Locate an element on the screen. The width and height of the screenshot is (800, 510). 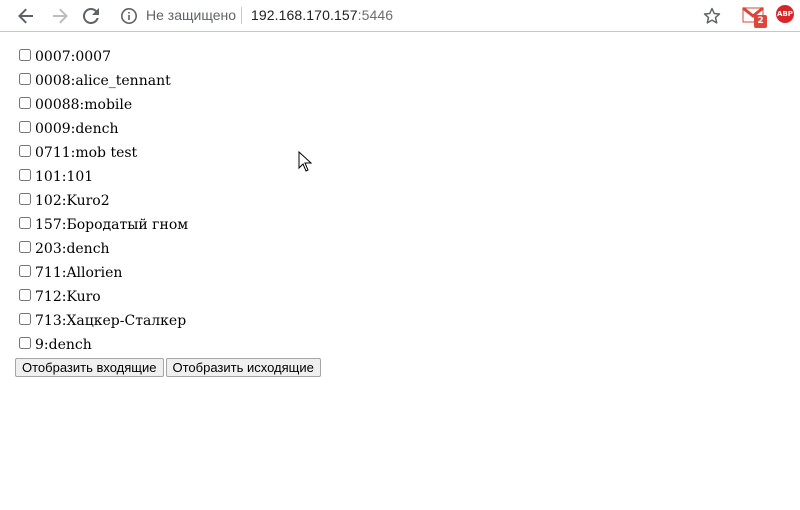
item-label: 713:Хацкер-Сталкер is located at coordinates (111, 321).